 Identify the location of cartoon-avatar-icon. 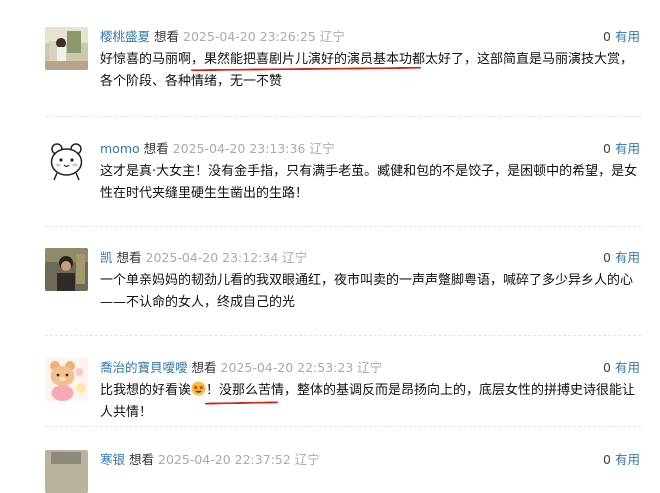
(66, 160).